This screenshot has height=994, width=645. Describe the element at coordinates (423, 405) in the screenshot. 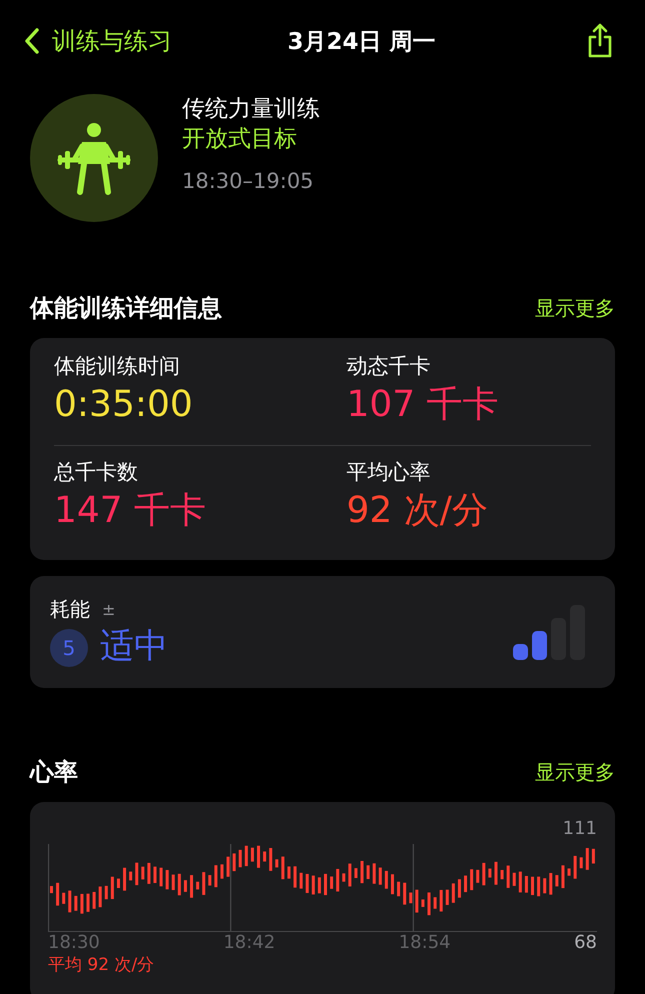

I see `stat-value: 107 千卡` at that location.